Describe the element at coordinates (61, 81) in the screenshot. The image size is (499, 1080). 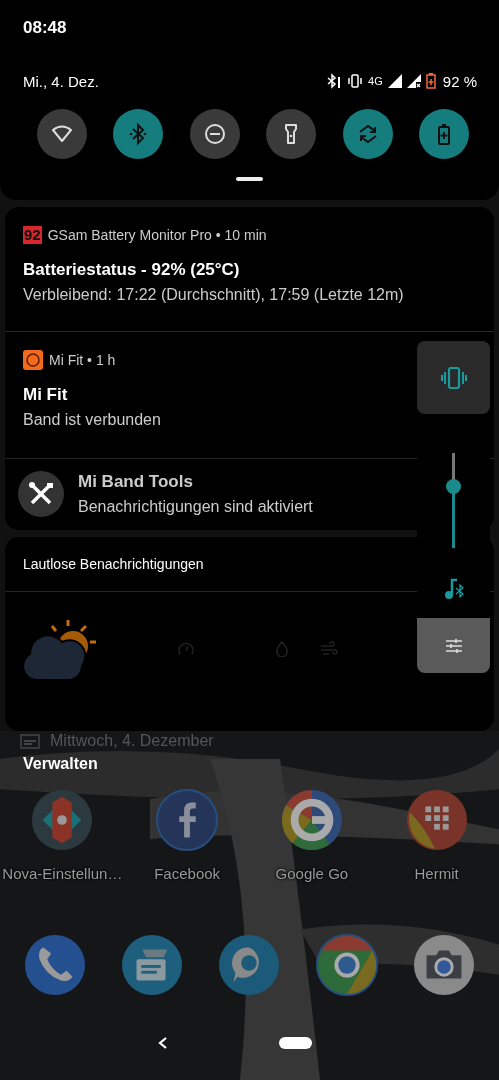
I see `date-label: Mi., 4. Dez.` at that location.